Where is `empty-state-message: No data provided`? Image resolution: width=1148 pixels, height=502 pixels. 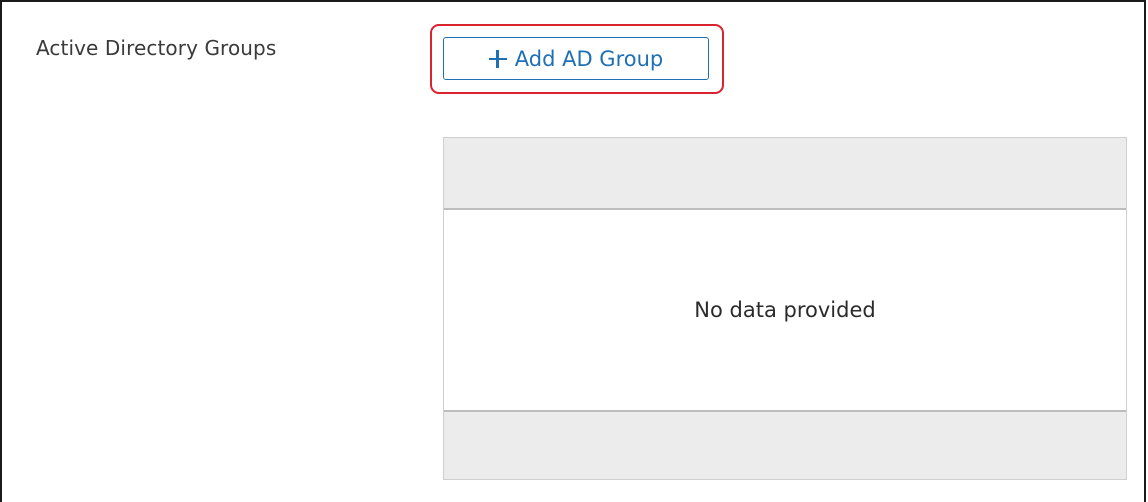
empty-state-message: No data provided is located at coordinates (785, 310).